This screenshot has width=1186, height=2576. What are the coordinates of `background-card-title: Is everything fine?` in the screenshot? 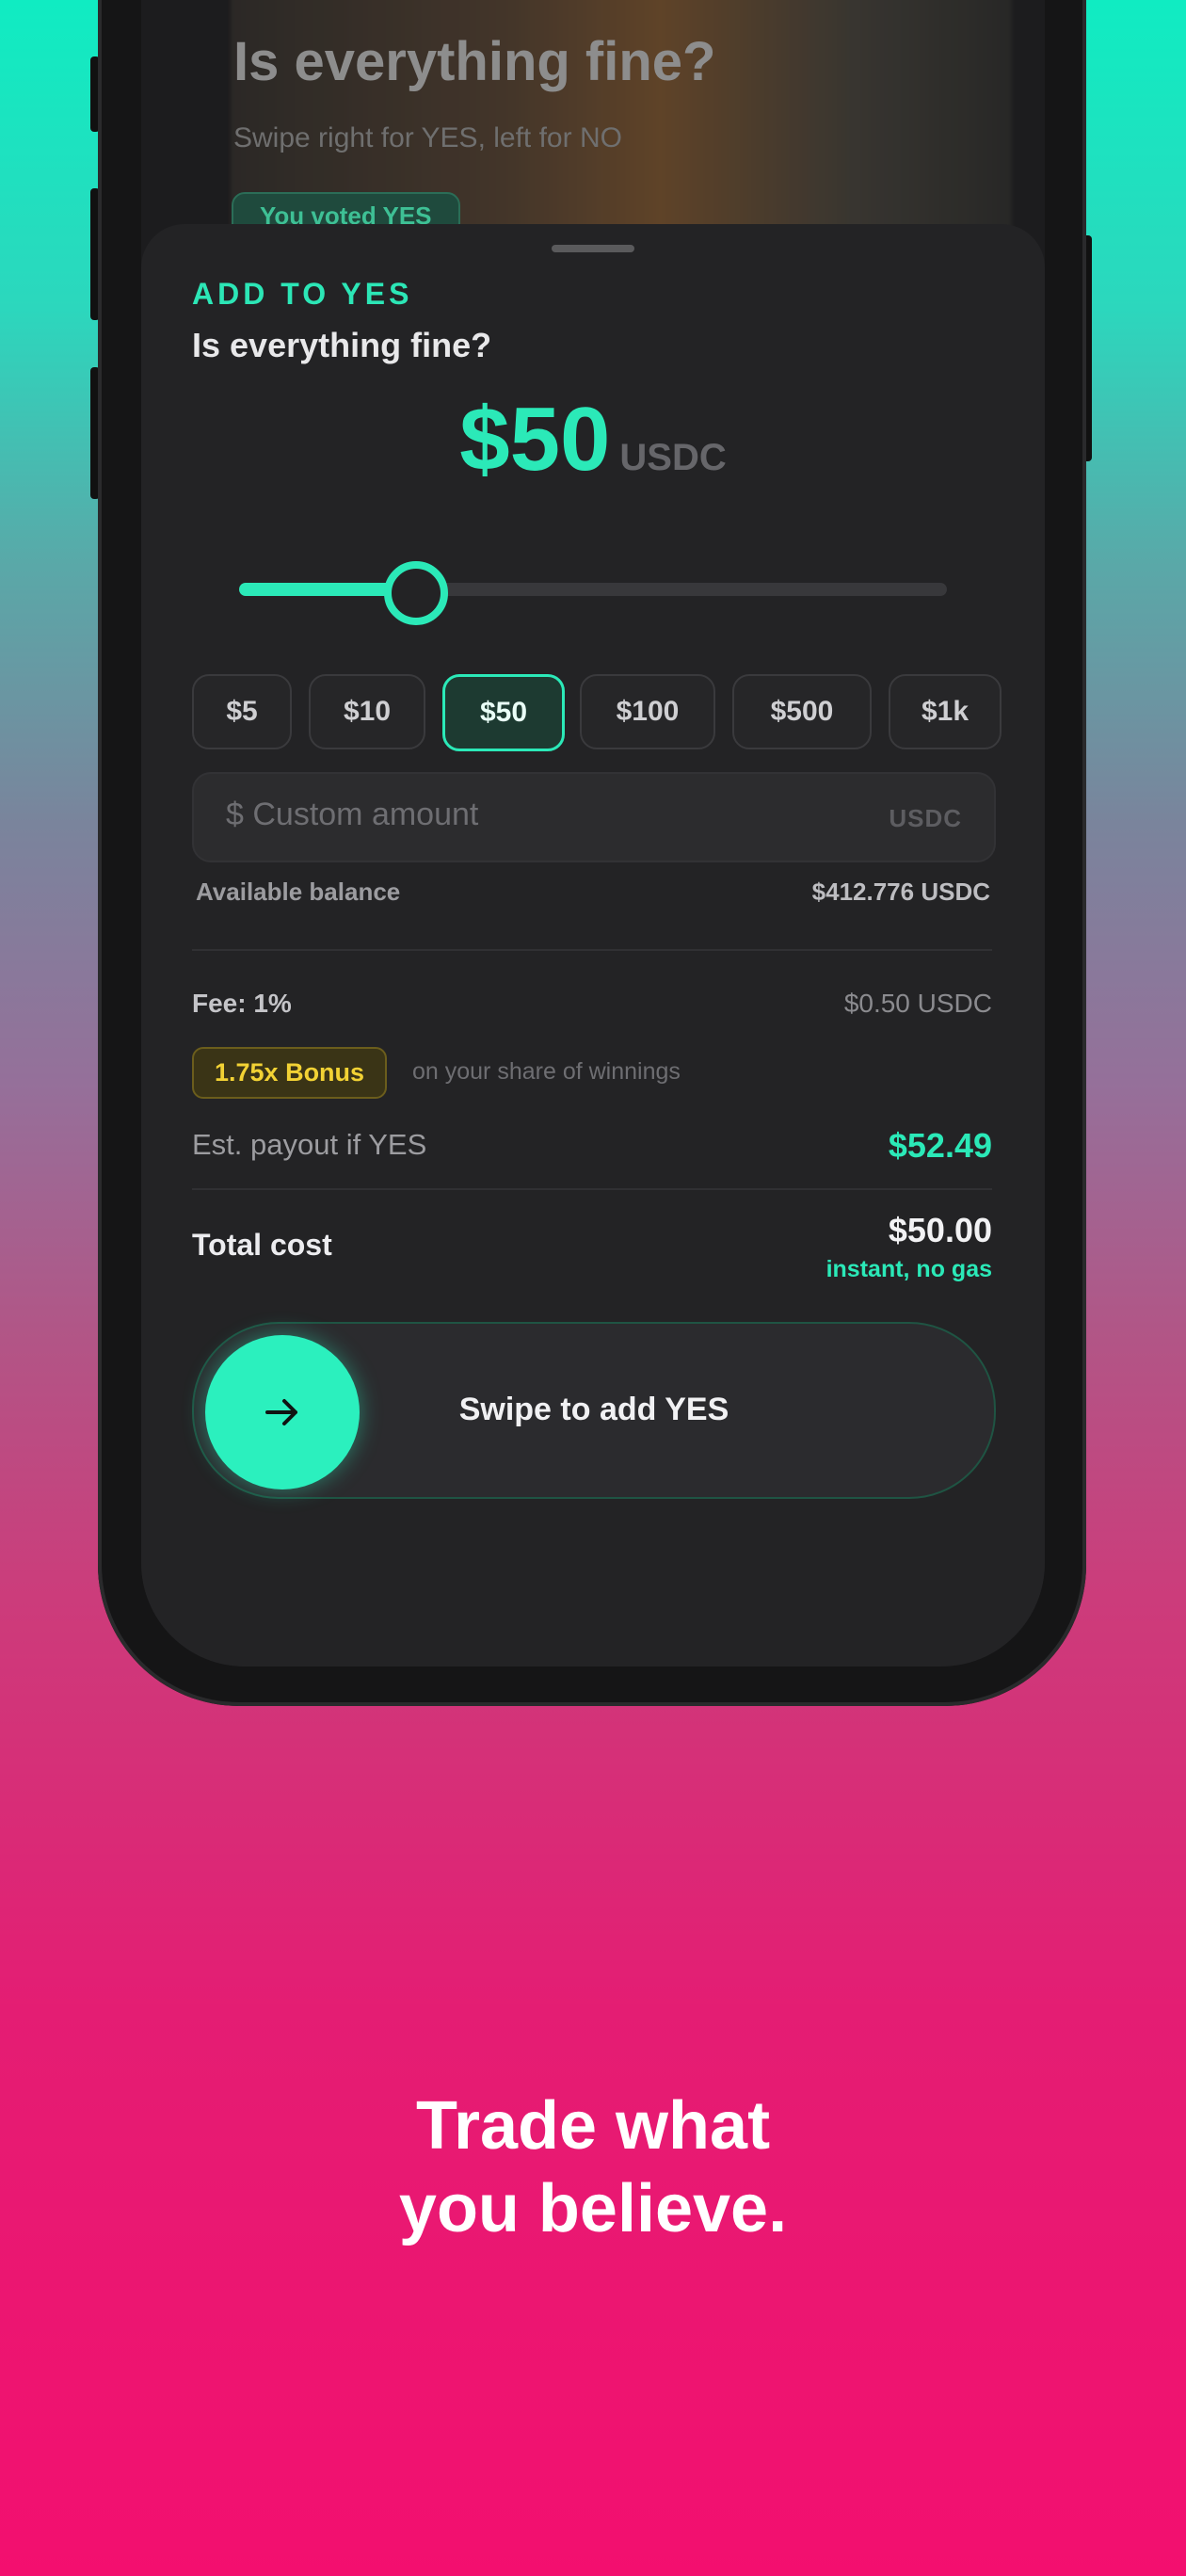 It's located at (474, 61).